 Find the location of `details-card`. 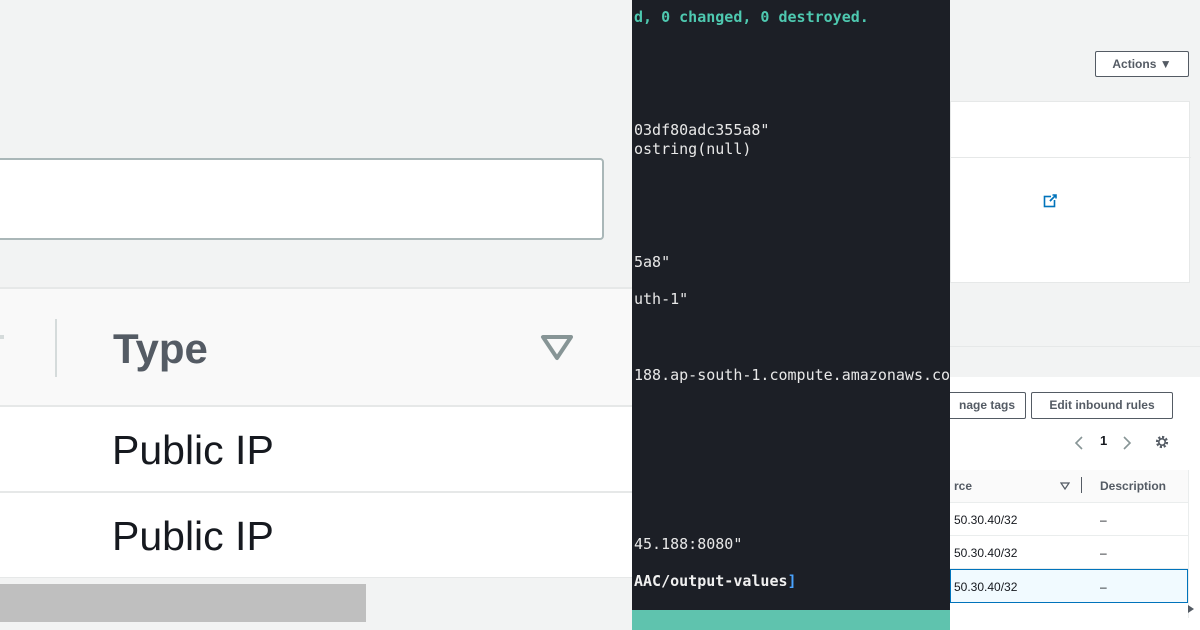

details-card is located at coordinates (1070, 192).